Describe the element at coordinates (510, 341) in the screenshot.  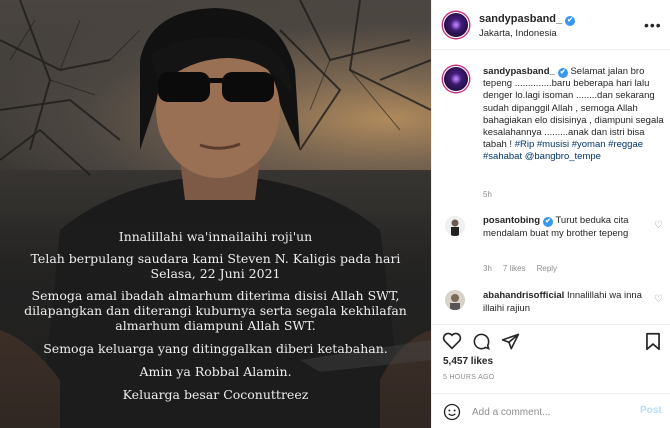
I see `share-icon` at that location.